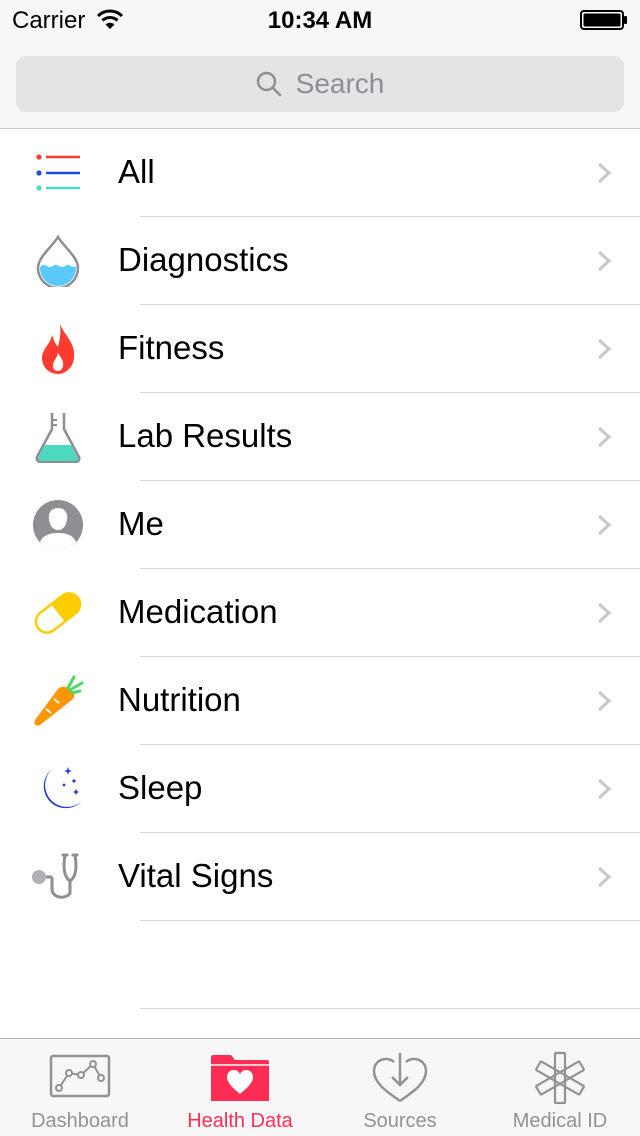 The width and height of the screenshot is (640, 1136). I want to click on tab-bar: Dashboard Health Data Sources Medical ID, so click(320, 1087).